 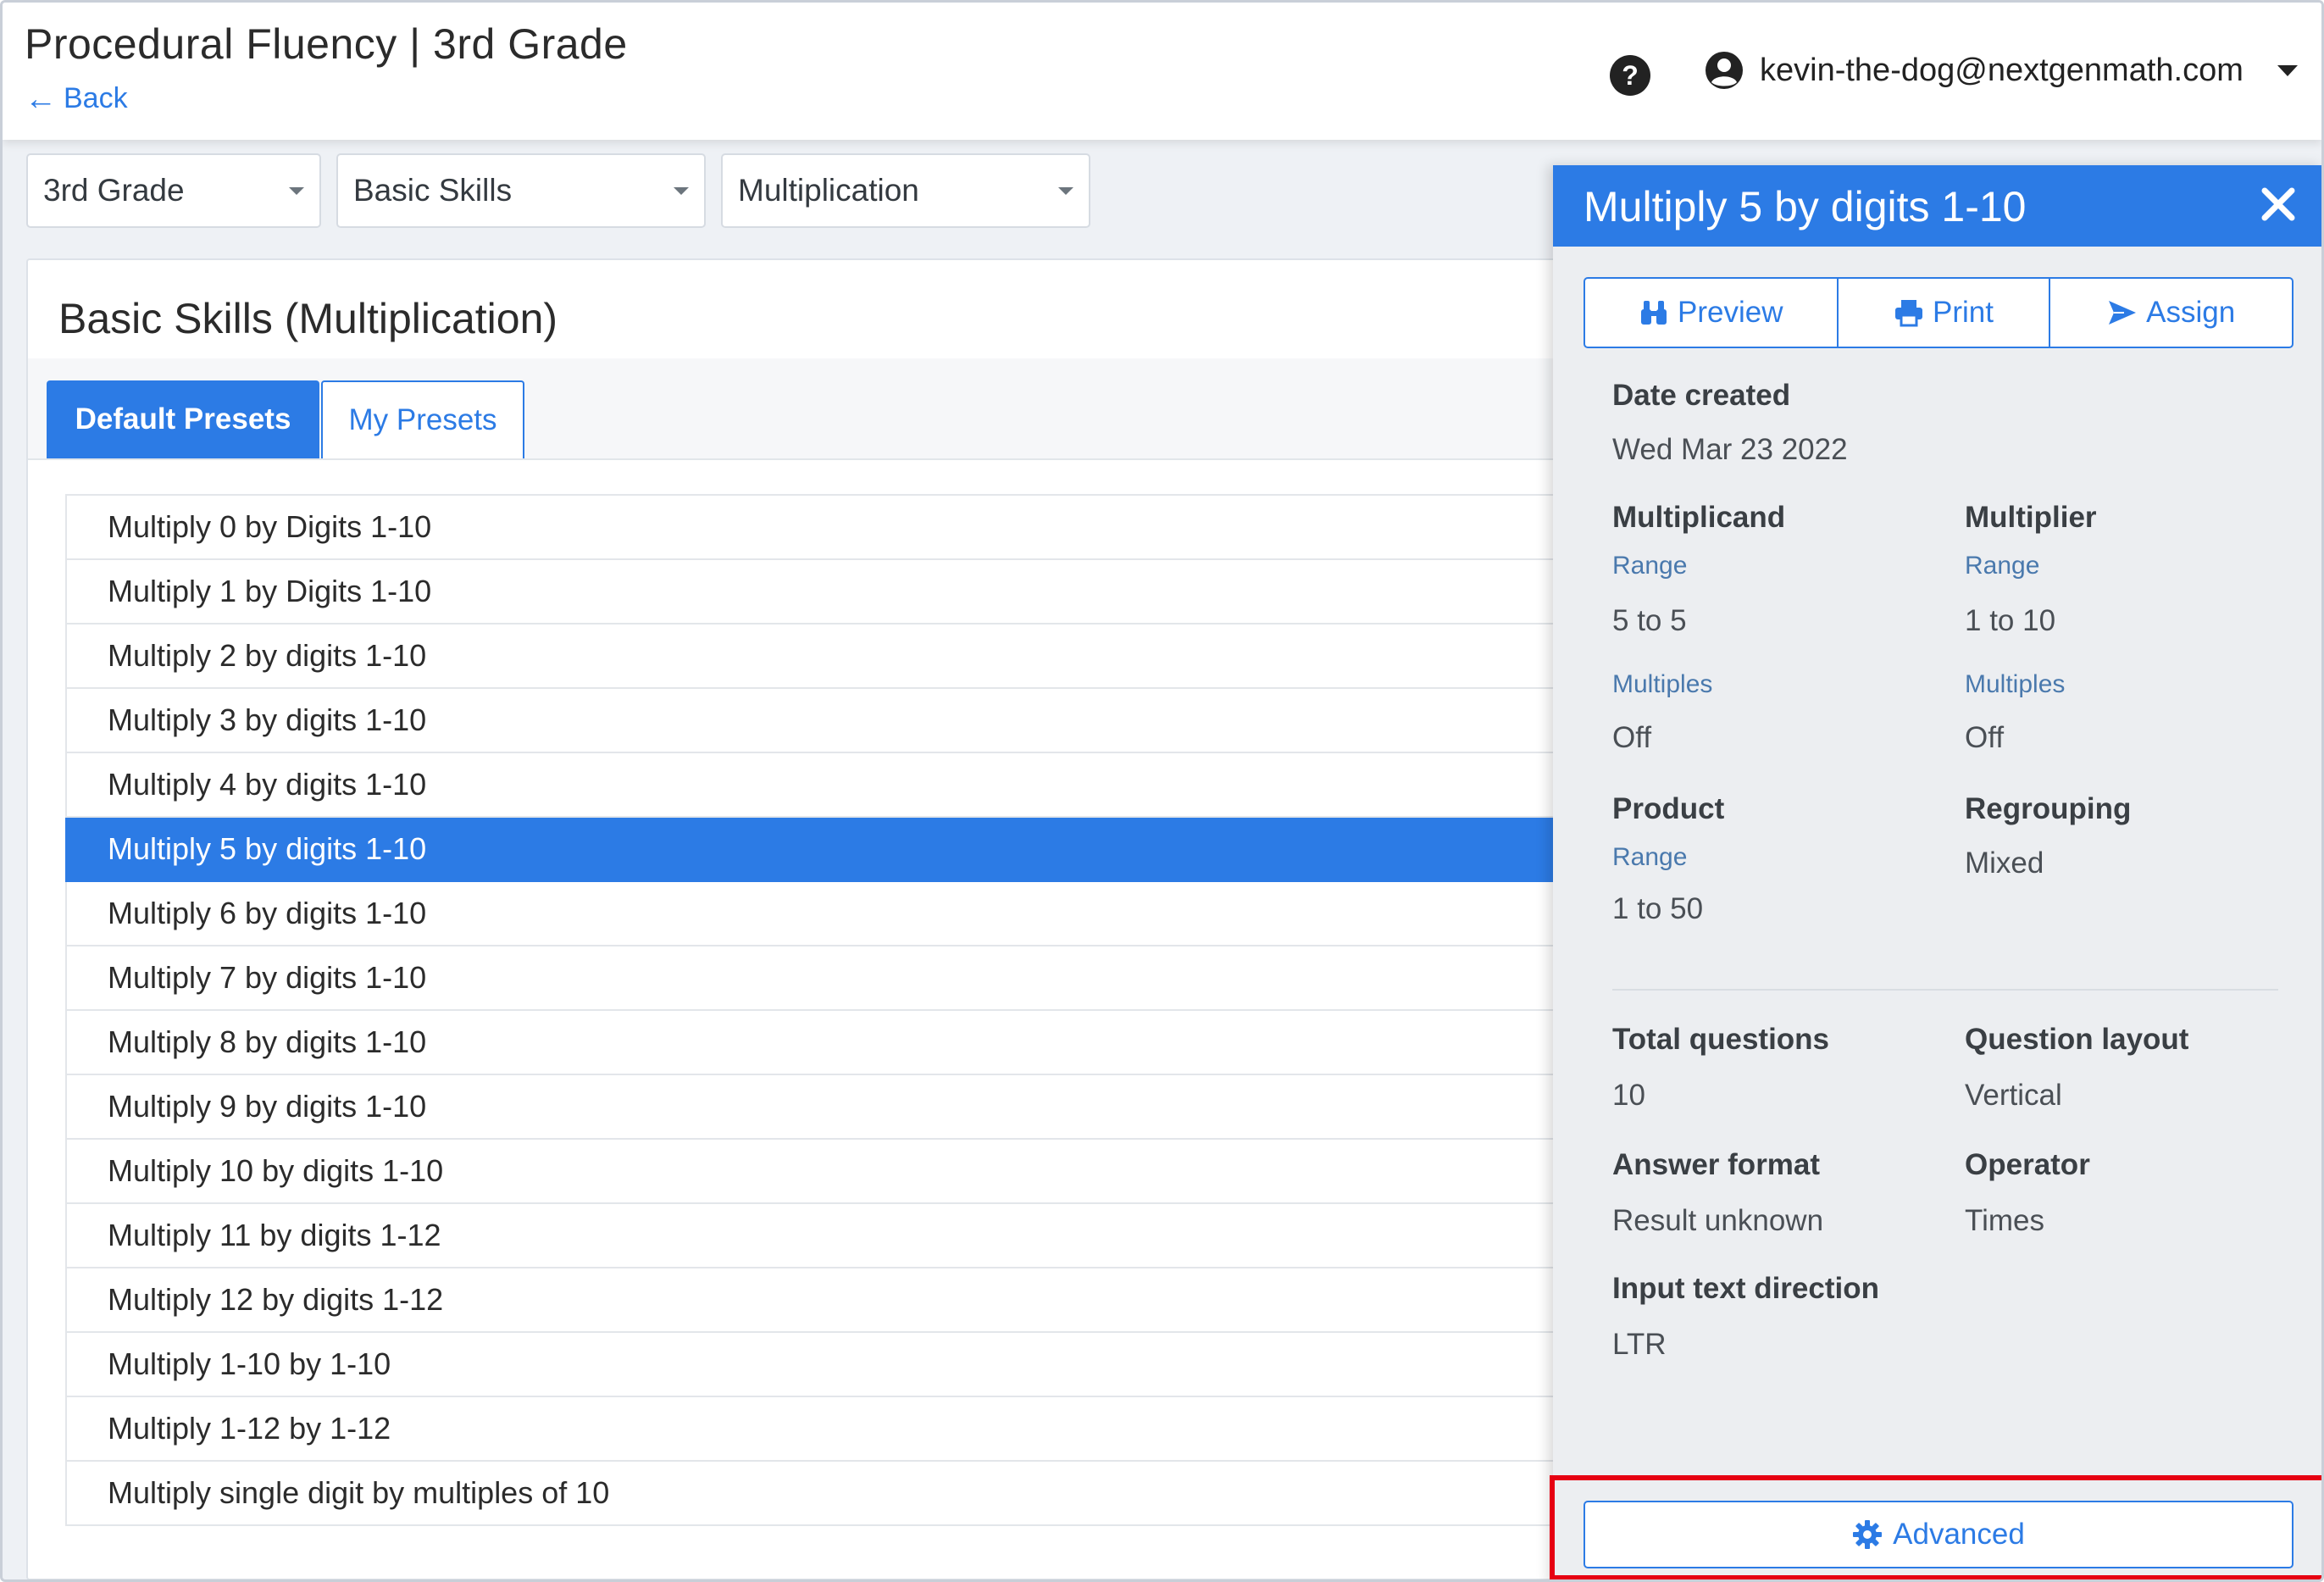 I want to click on question-layout-label: Question layout, so click(x=2077, y=1039).